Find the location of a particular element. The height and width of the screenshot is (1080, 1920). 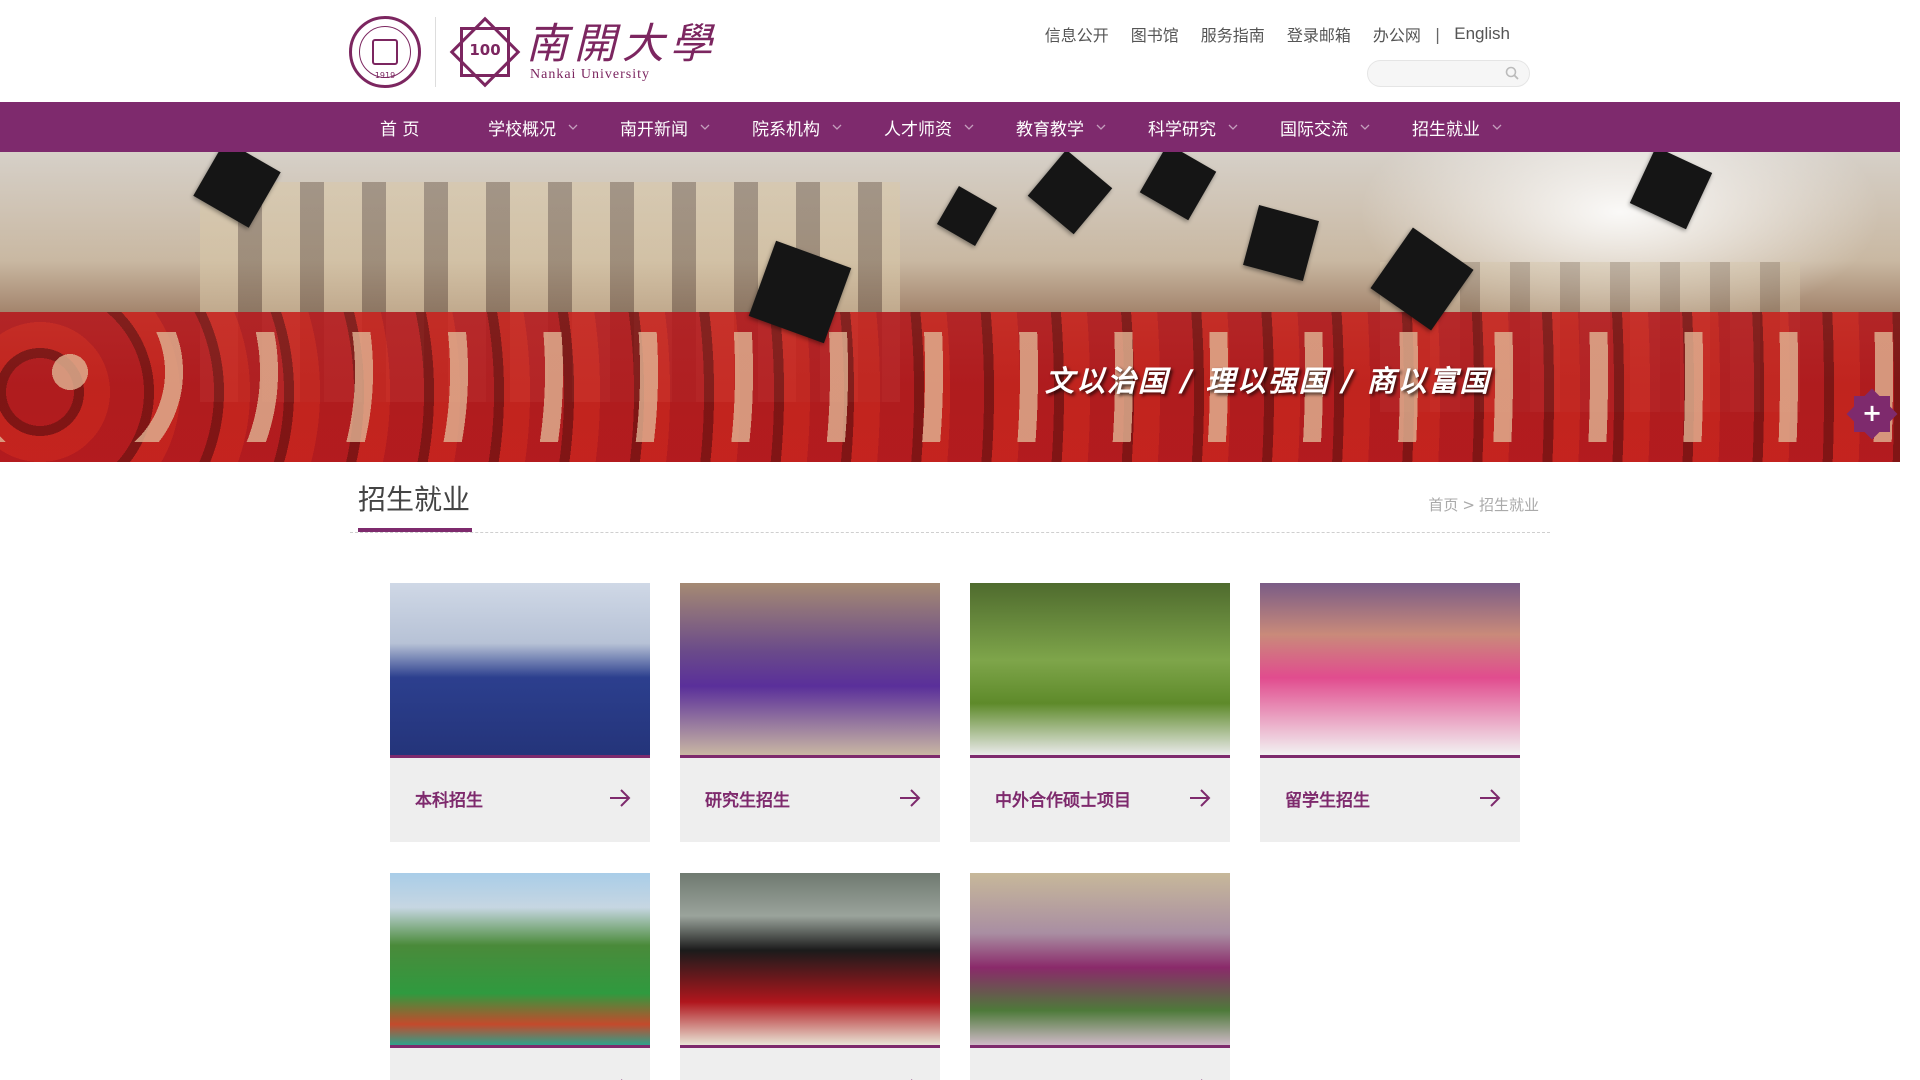

seal-year: 1919 is located at coordinates (385, 75).